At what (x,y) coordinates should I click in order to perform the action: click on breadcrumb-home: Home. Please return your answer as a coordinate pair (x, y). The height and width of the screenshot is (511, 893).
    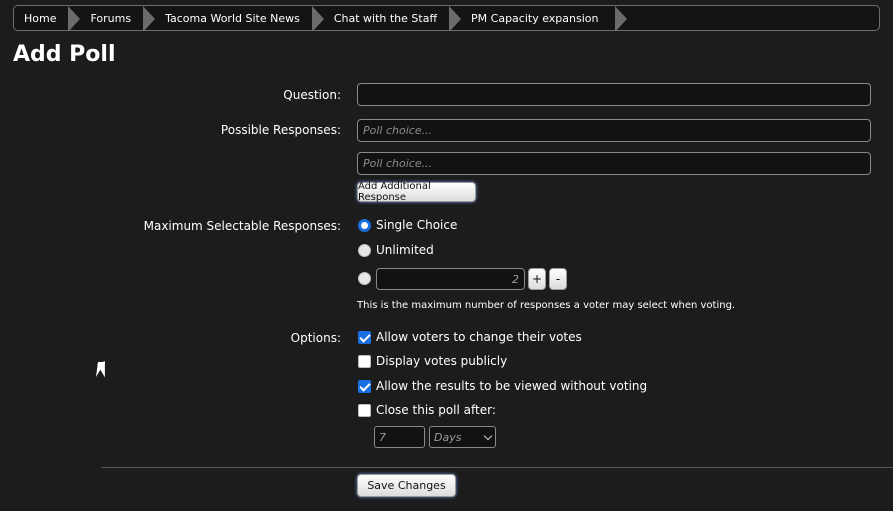
    Looking at the image, I should click on (47, 18).